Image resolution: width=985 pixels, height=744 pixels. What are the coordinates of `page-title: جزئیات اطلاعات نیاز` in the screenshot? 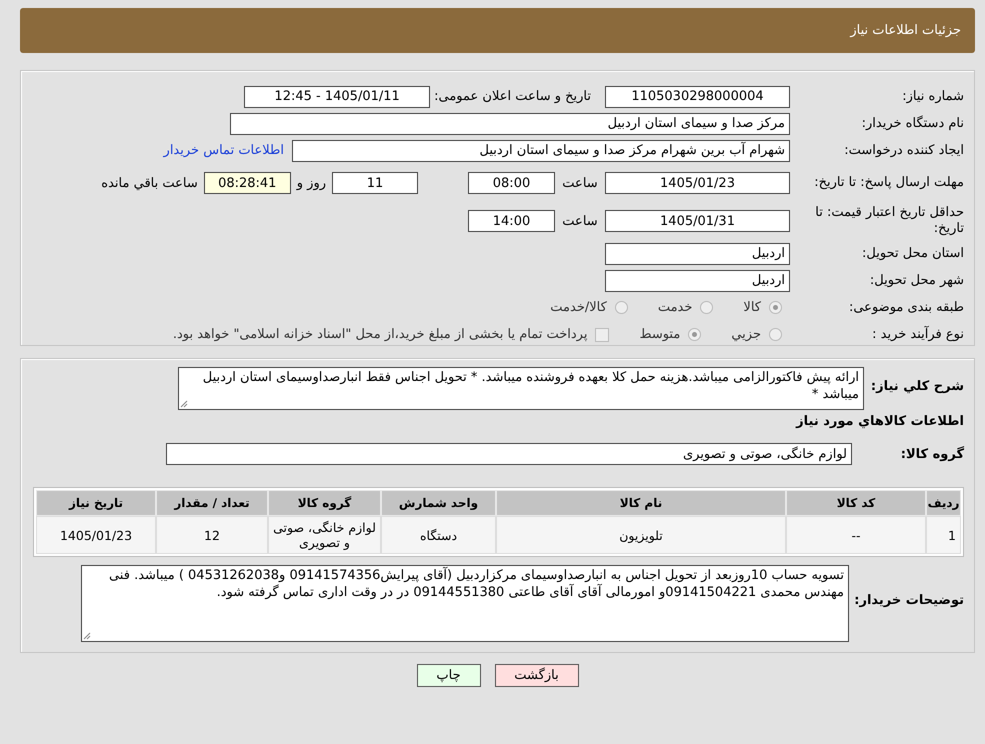 It's located at (905, 30).